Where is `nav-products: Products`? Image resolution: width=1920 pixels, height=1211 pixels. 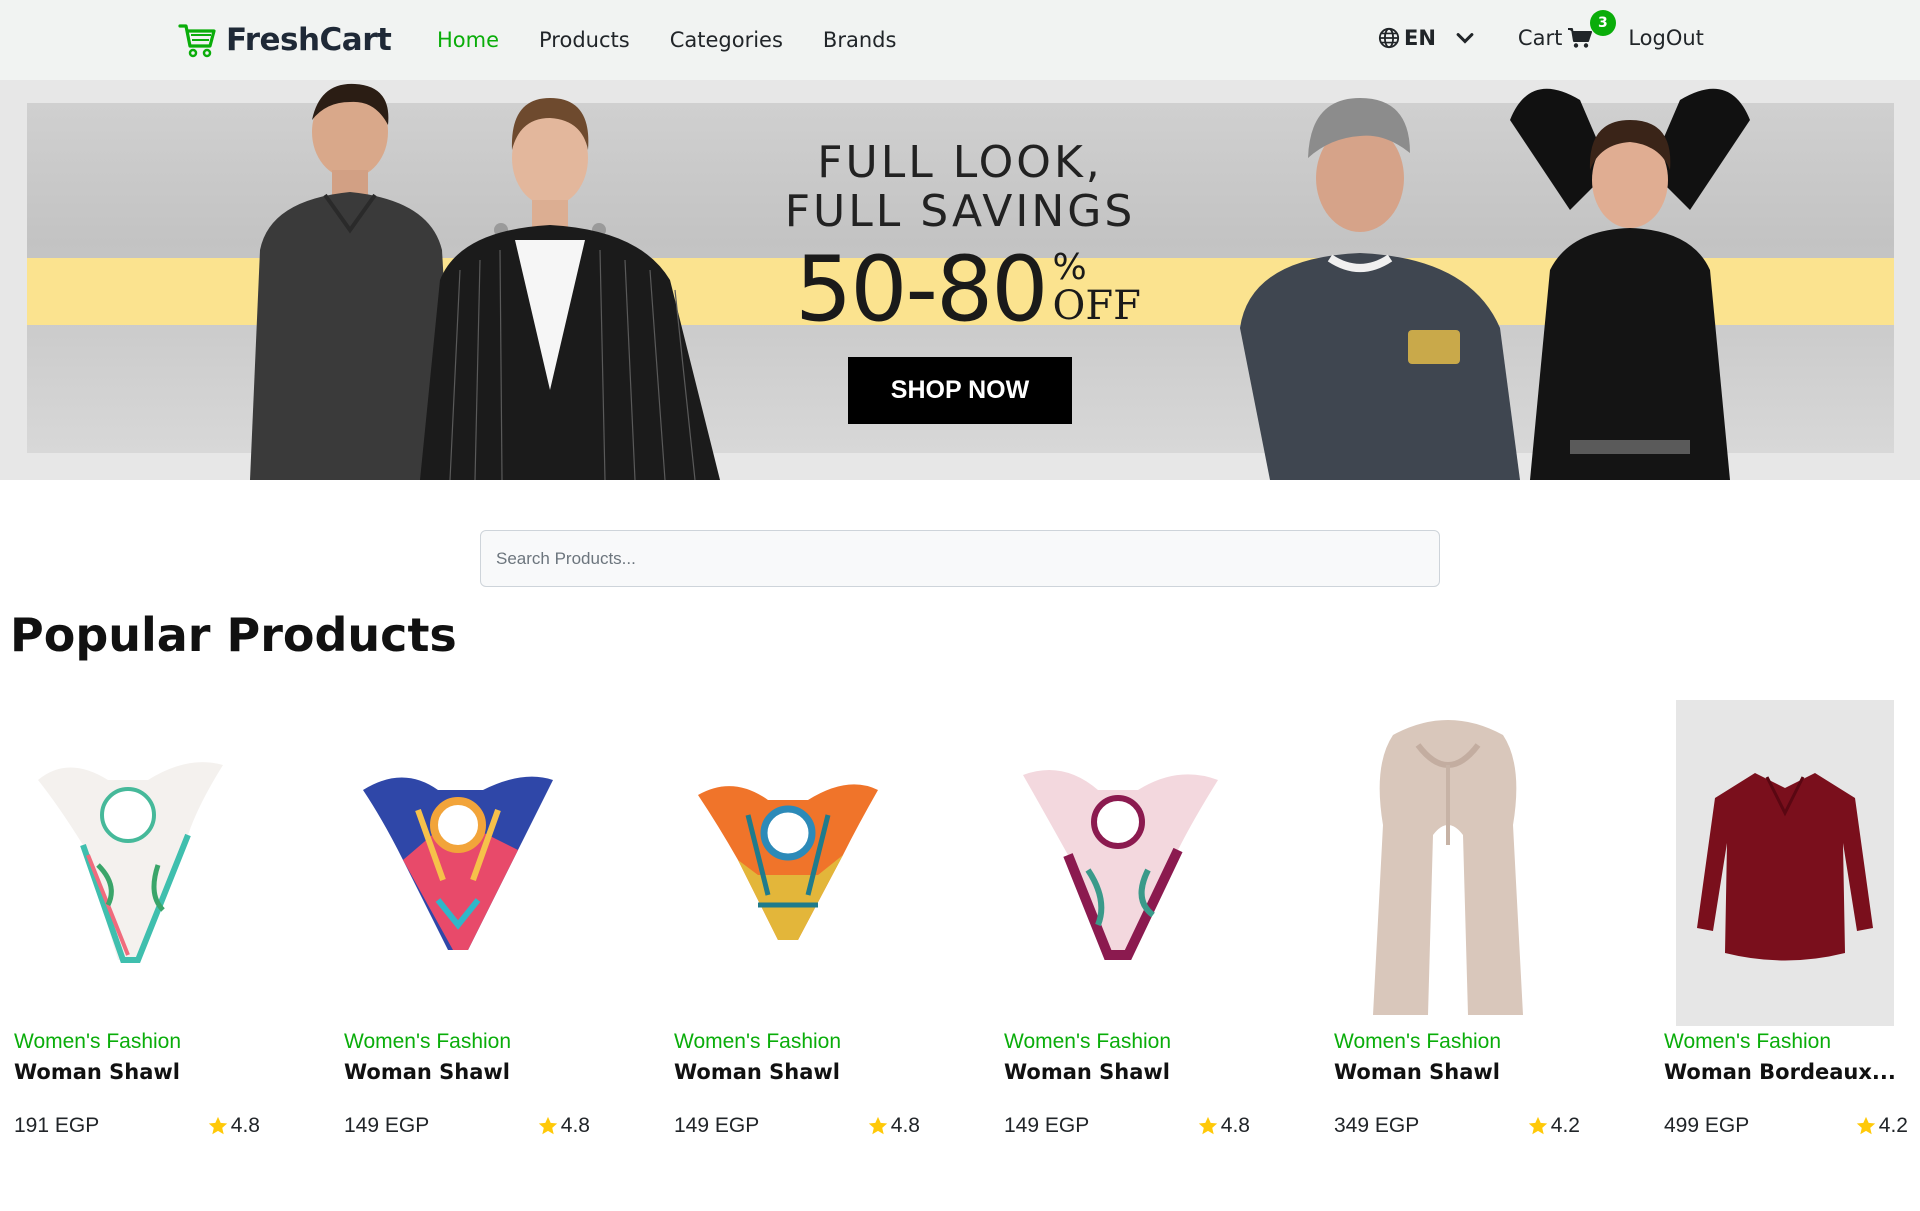
nav-products: Products is located at coordinates (584, 40).